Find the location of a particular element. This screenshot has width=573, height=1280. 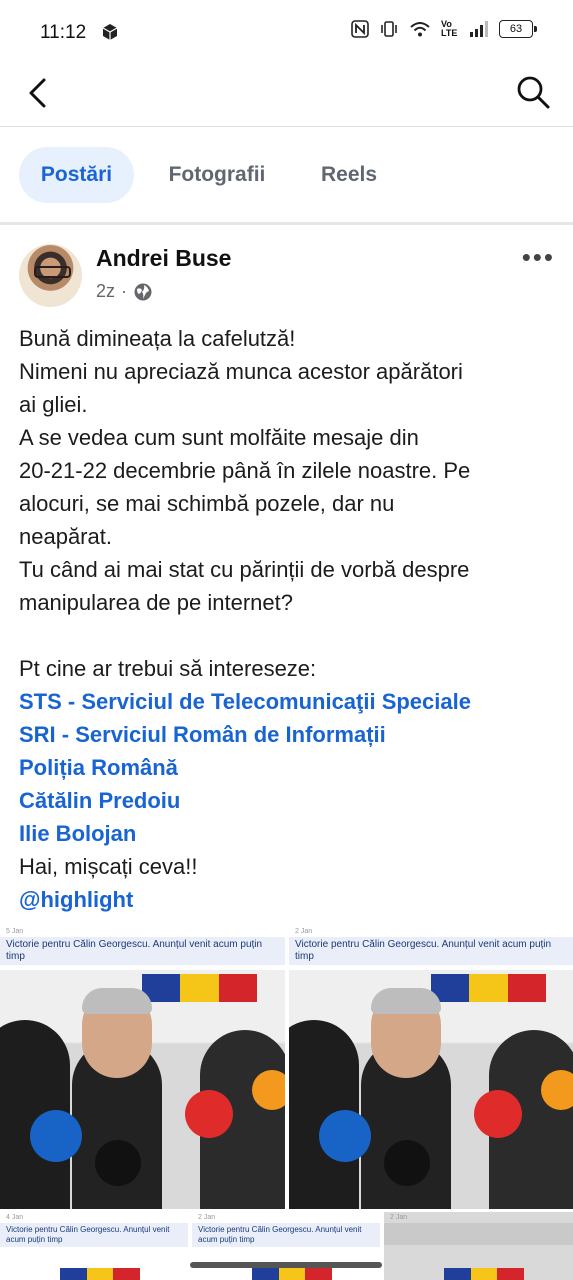

avatar is located at coordinates (50, 275).